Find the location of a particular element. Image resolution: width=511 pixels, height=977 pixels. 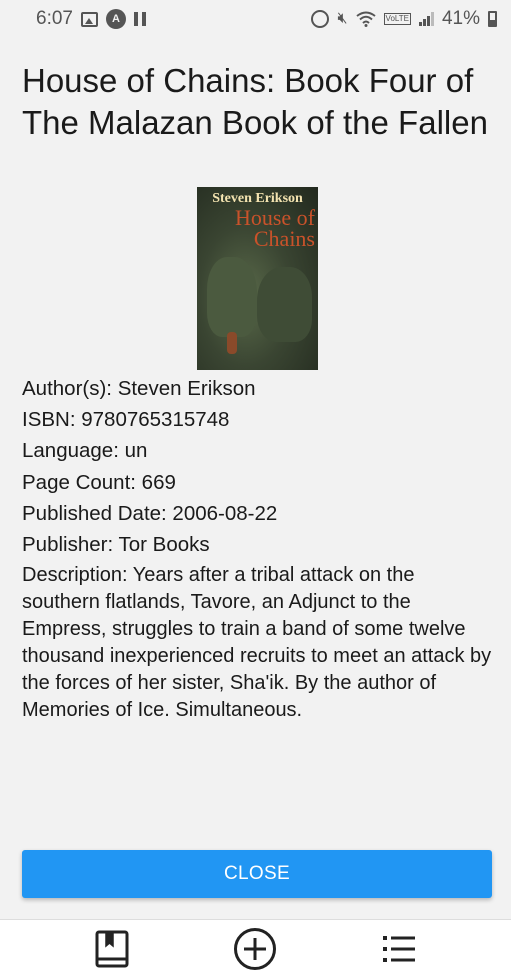

detail-page-count: Page Count: 669 is located at coordinates (99, 482).